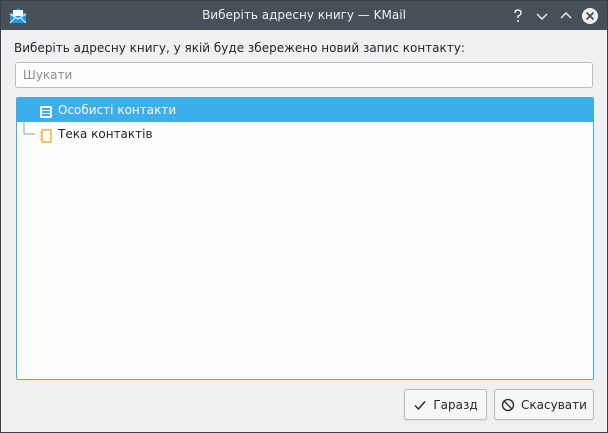 This screenshot has width=608, height=433. Describe the element at coordinates (420, 405) in the screenshot. I see `checkmark-icon` at that location.